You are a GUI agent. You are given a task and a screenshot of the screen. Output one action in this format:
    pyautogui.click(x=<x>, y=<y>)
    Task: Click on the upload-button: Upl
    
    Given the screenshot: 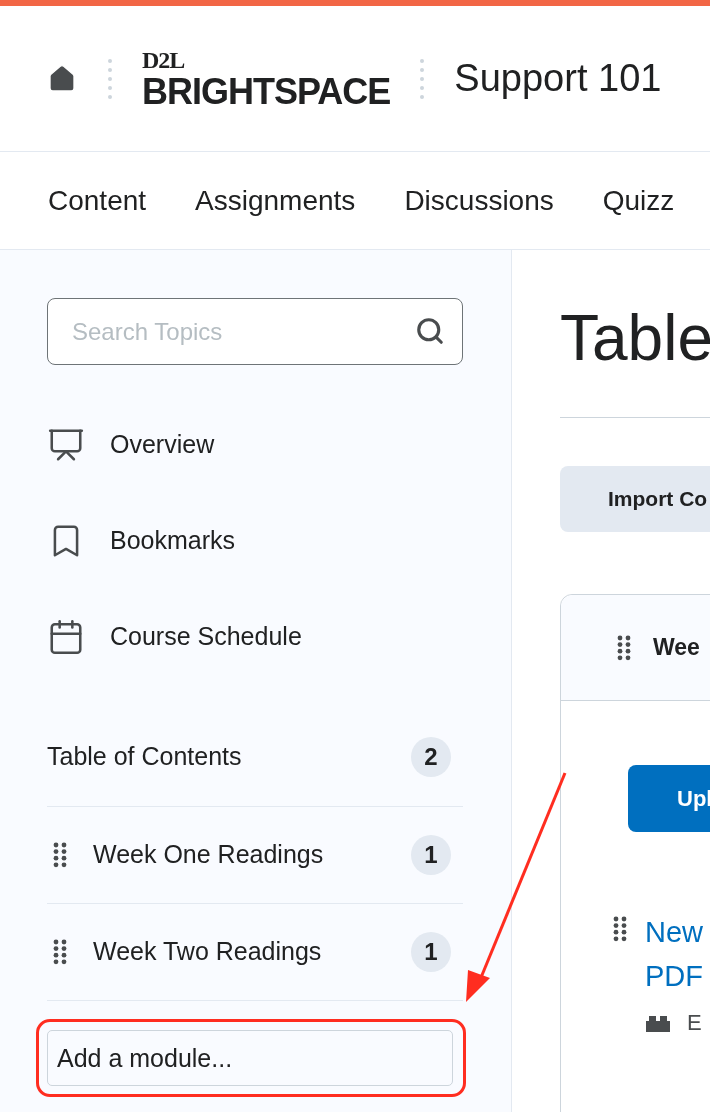 What is the action you would take?
    pyautogui.click(x=669, y=798)
    